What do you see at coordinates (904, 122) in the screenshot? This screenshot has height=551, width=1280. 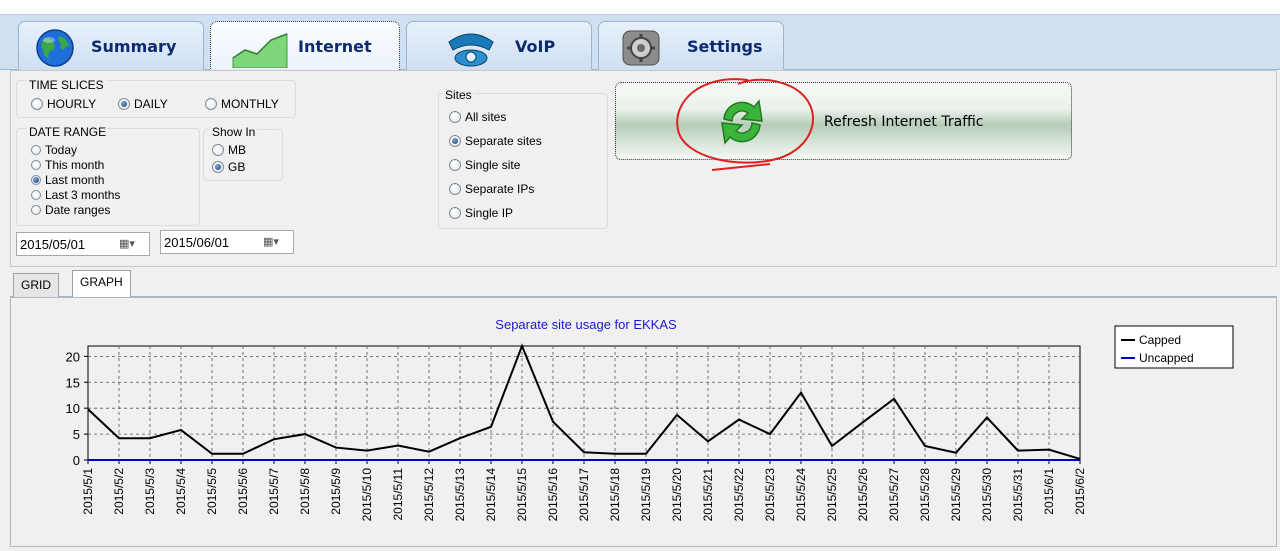 I see `refresh-button-label: Refresh Internet Traffic` at bounding box center [904, 122].